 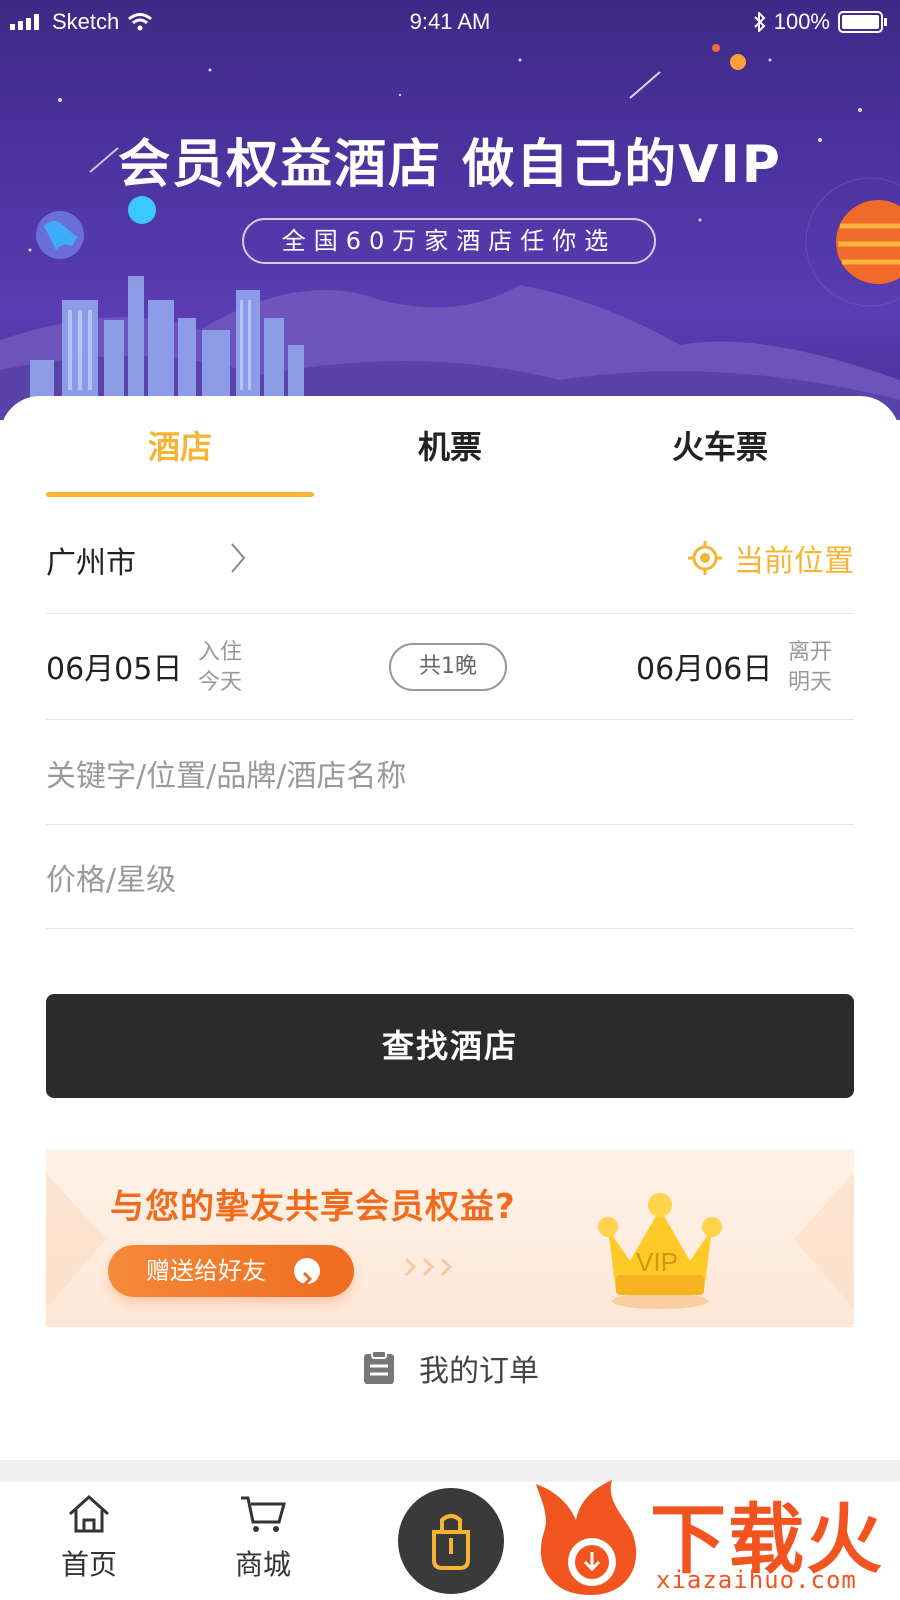 I want to click on checkin-label: 入住, so click(x=220, y=652).